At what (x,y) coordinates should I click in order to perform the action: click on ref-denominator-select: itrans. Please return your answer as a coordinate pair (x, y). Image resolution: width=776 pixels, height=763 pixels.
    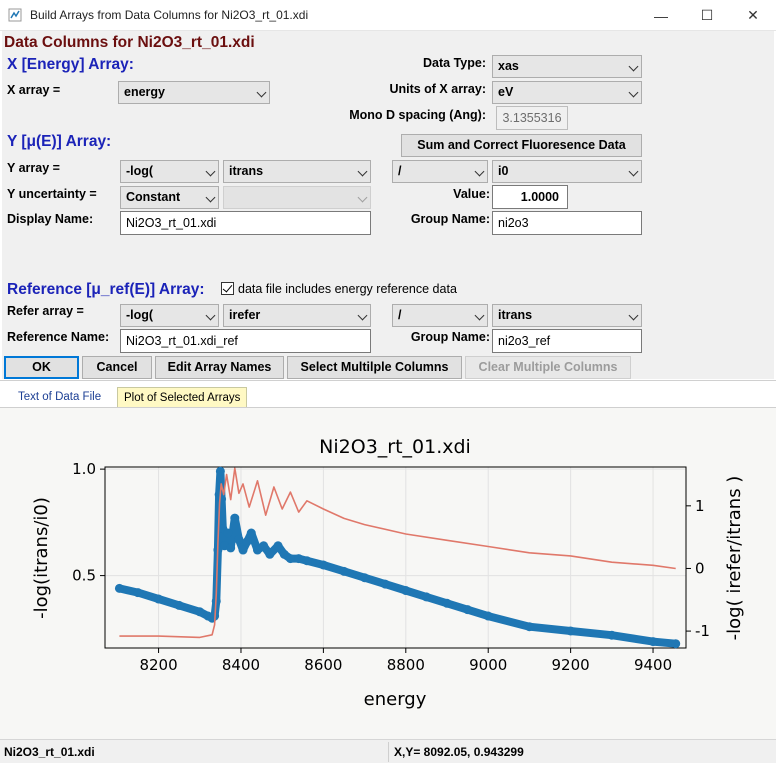
    Looking at the image, I should click on (567, 315).